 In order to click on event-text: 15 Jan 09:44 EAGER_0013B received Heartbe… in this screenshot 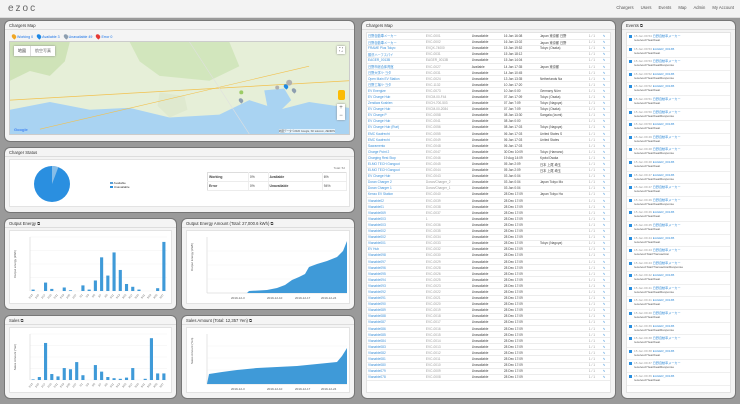, I will do `click(654, 241)`.